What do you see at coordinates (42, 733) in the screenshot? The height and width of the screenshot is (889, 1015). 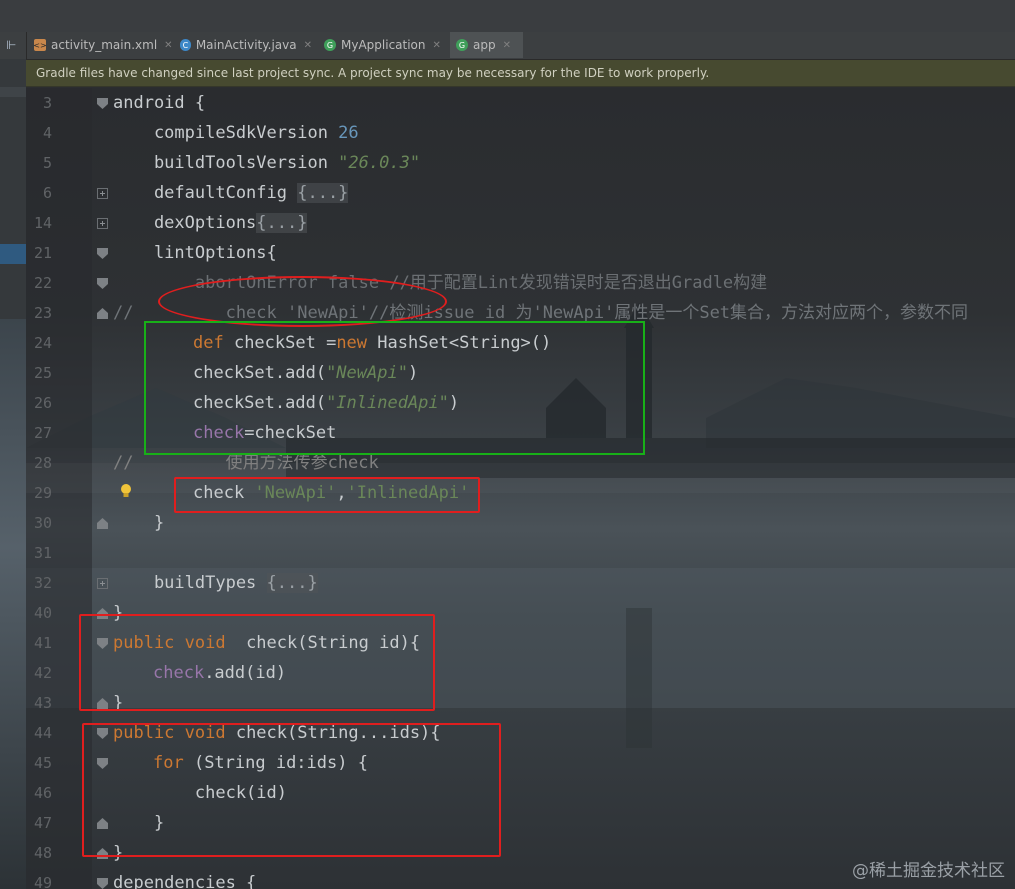 I see `line-number: 44` at bounding box center [42, 733].